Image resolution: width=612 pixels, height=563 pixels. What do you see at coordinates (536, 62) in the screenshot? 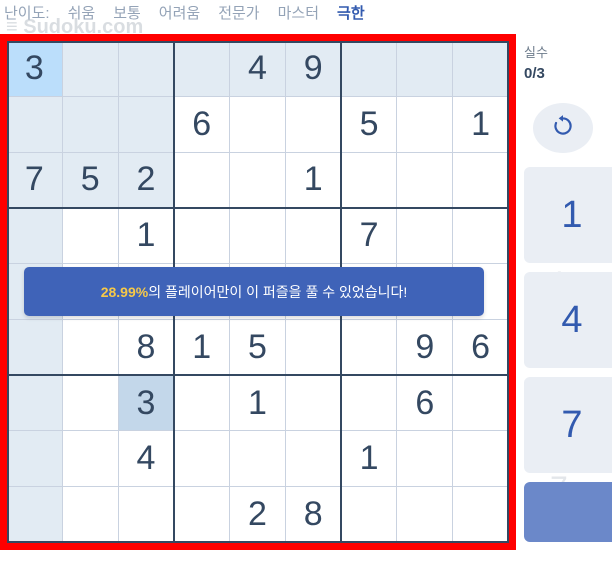
I see `mistakes-counter: 실수 0/3` at bounding box center [536, 62].